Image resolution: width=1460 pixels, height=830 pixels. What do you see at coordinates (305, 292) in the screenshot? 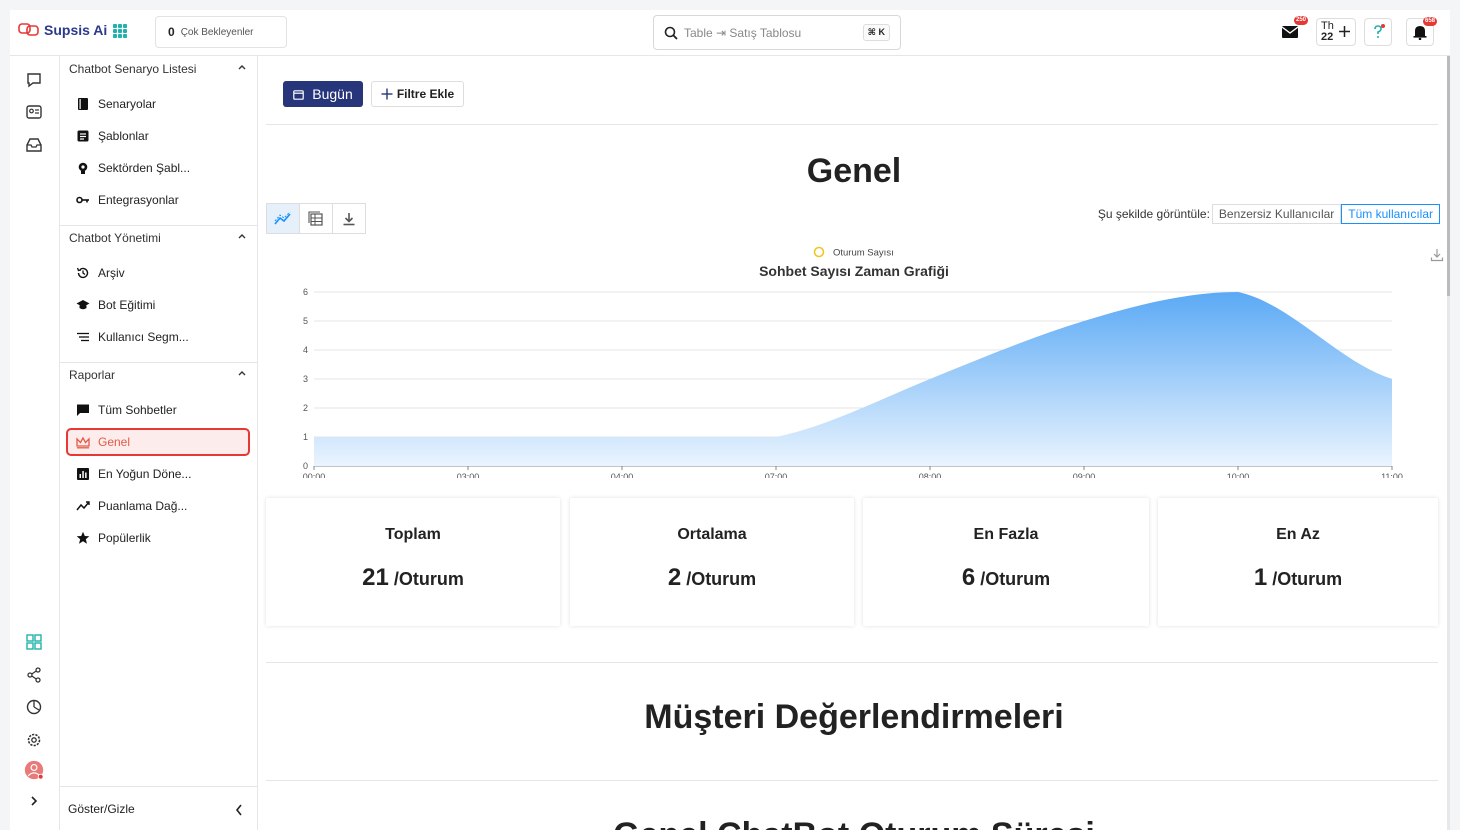
I see `y-tick-label: 6` at bounding box center [305, 292].